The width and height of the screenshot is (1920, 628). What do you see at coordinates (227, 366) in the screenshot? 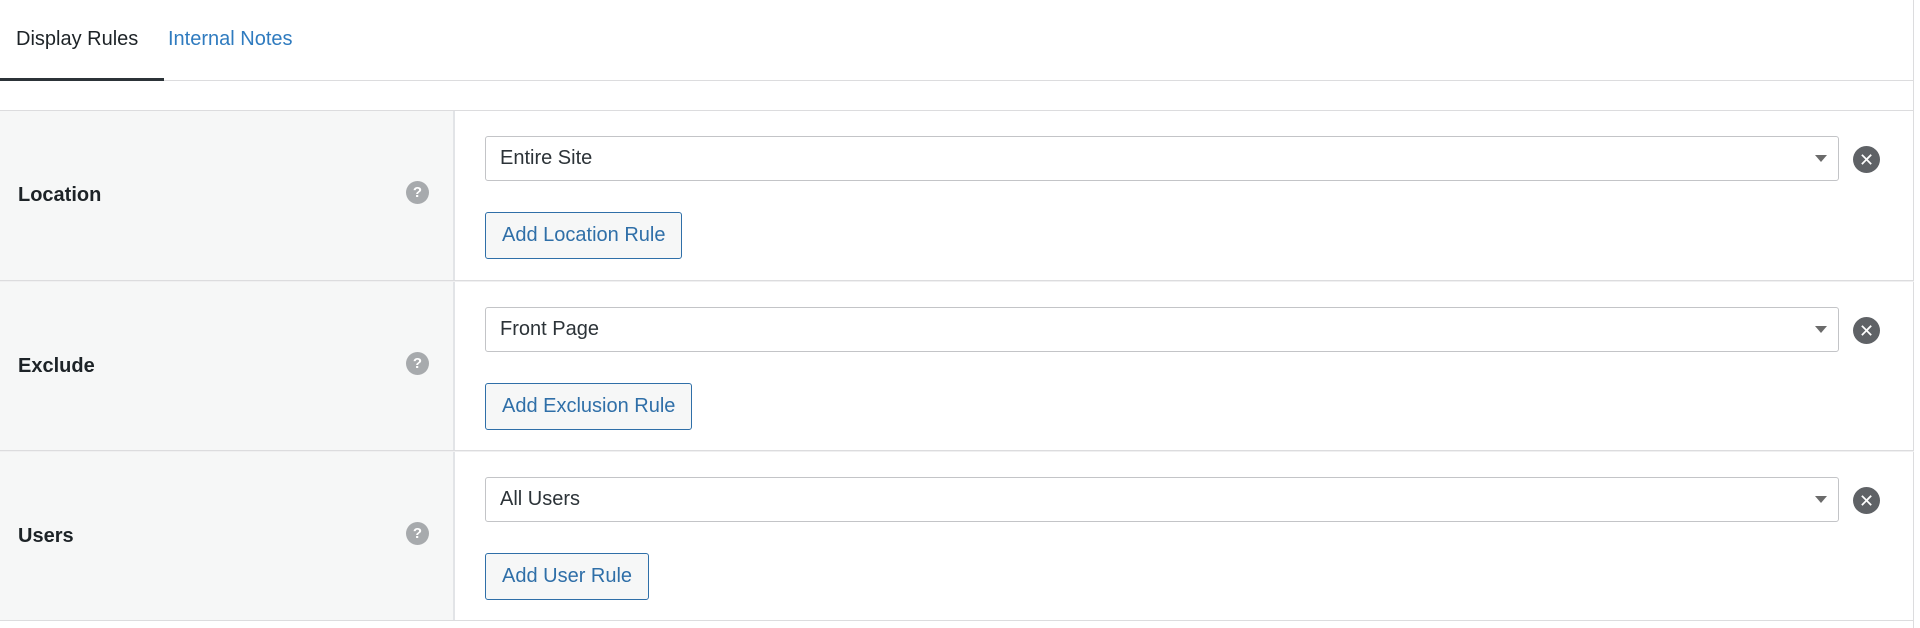
I see `rule-label-cell: Exclude ?` at bounding box center [227, 366].